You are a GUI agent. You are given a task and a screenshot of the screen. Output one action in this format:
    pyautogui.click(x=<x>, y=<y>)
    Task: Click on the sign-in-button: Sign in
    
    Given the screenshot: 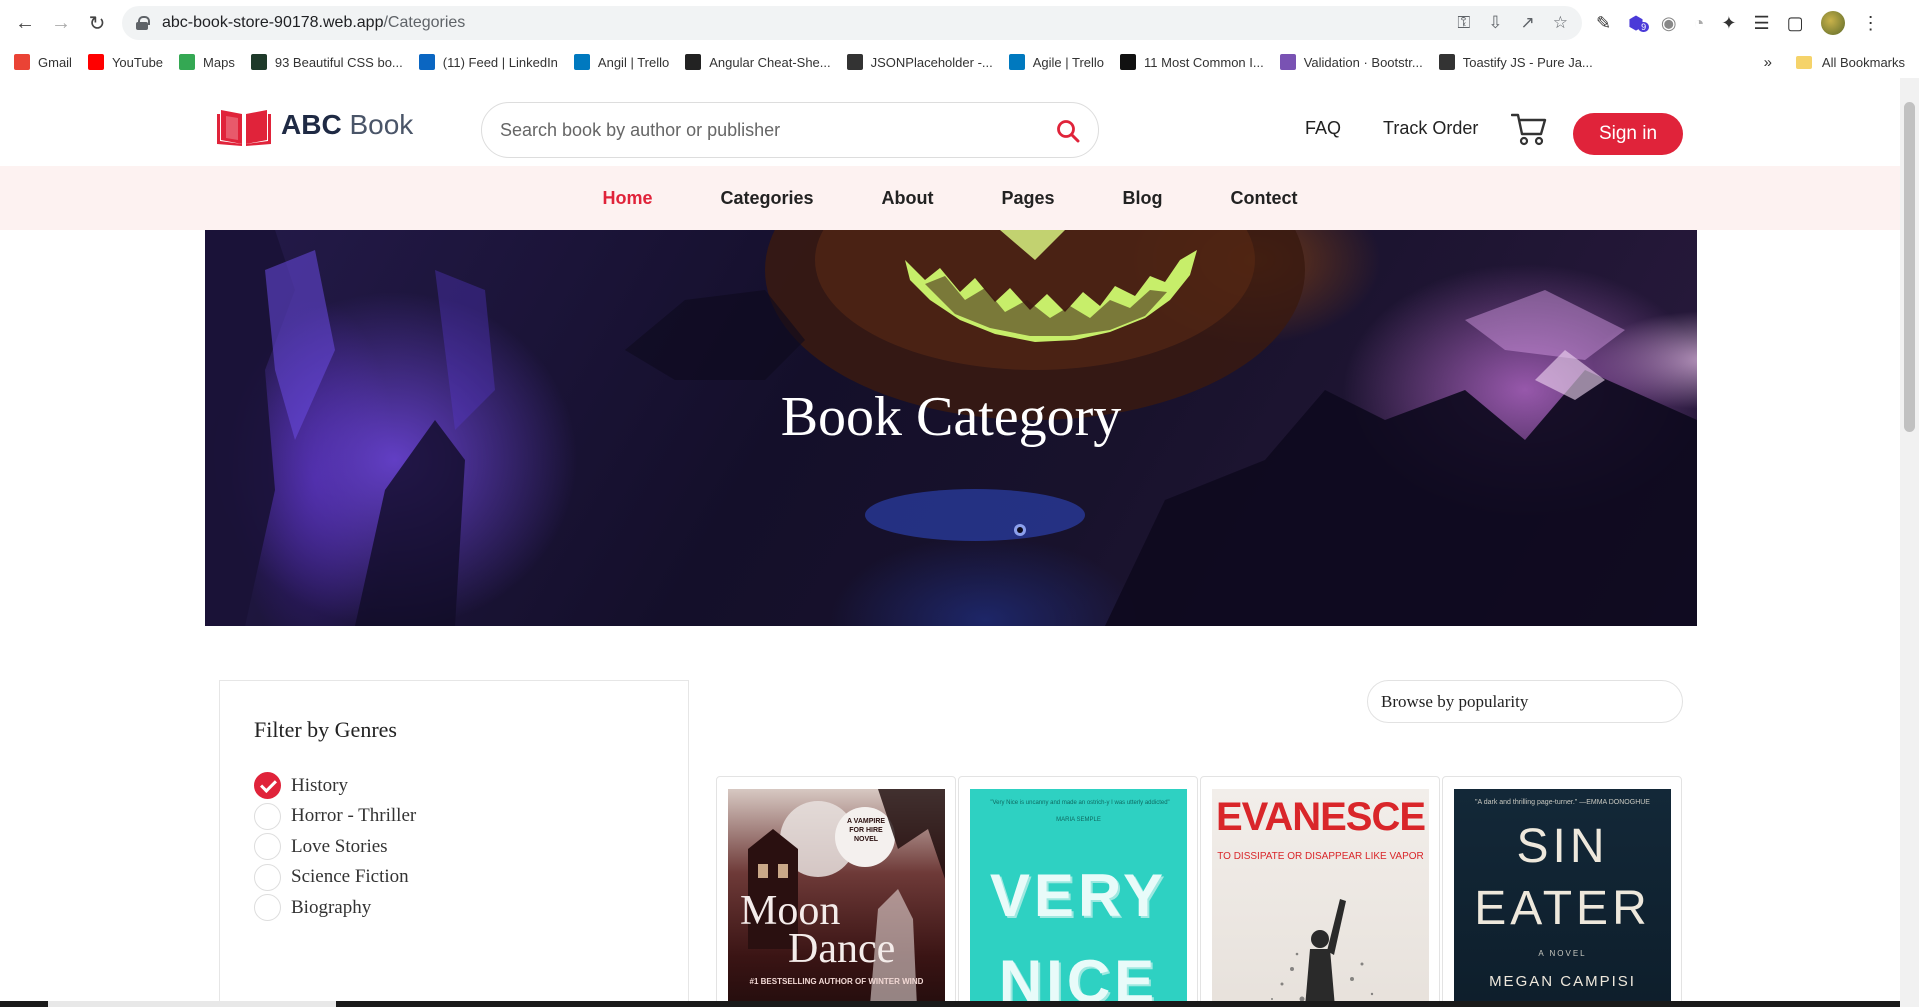 What is the action you would take?
    pyautogui.click(x=1628, y=134)
    